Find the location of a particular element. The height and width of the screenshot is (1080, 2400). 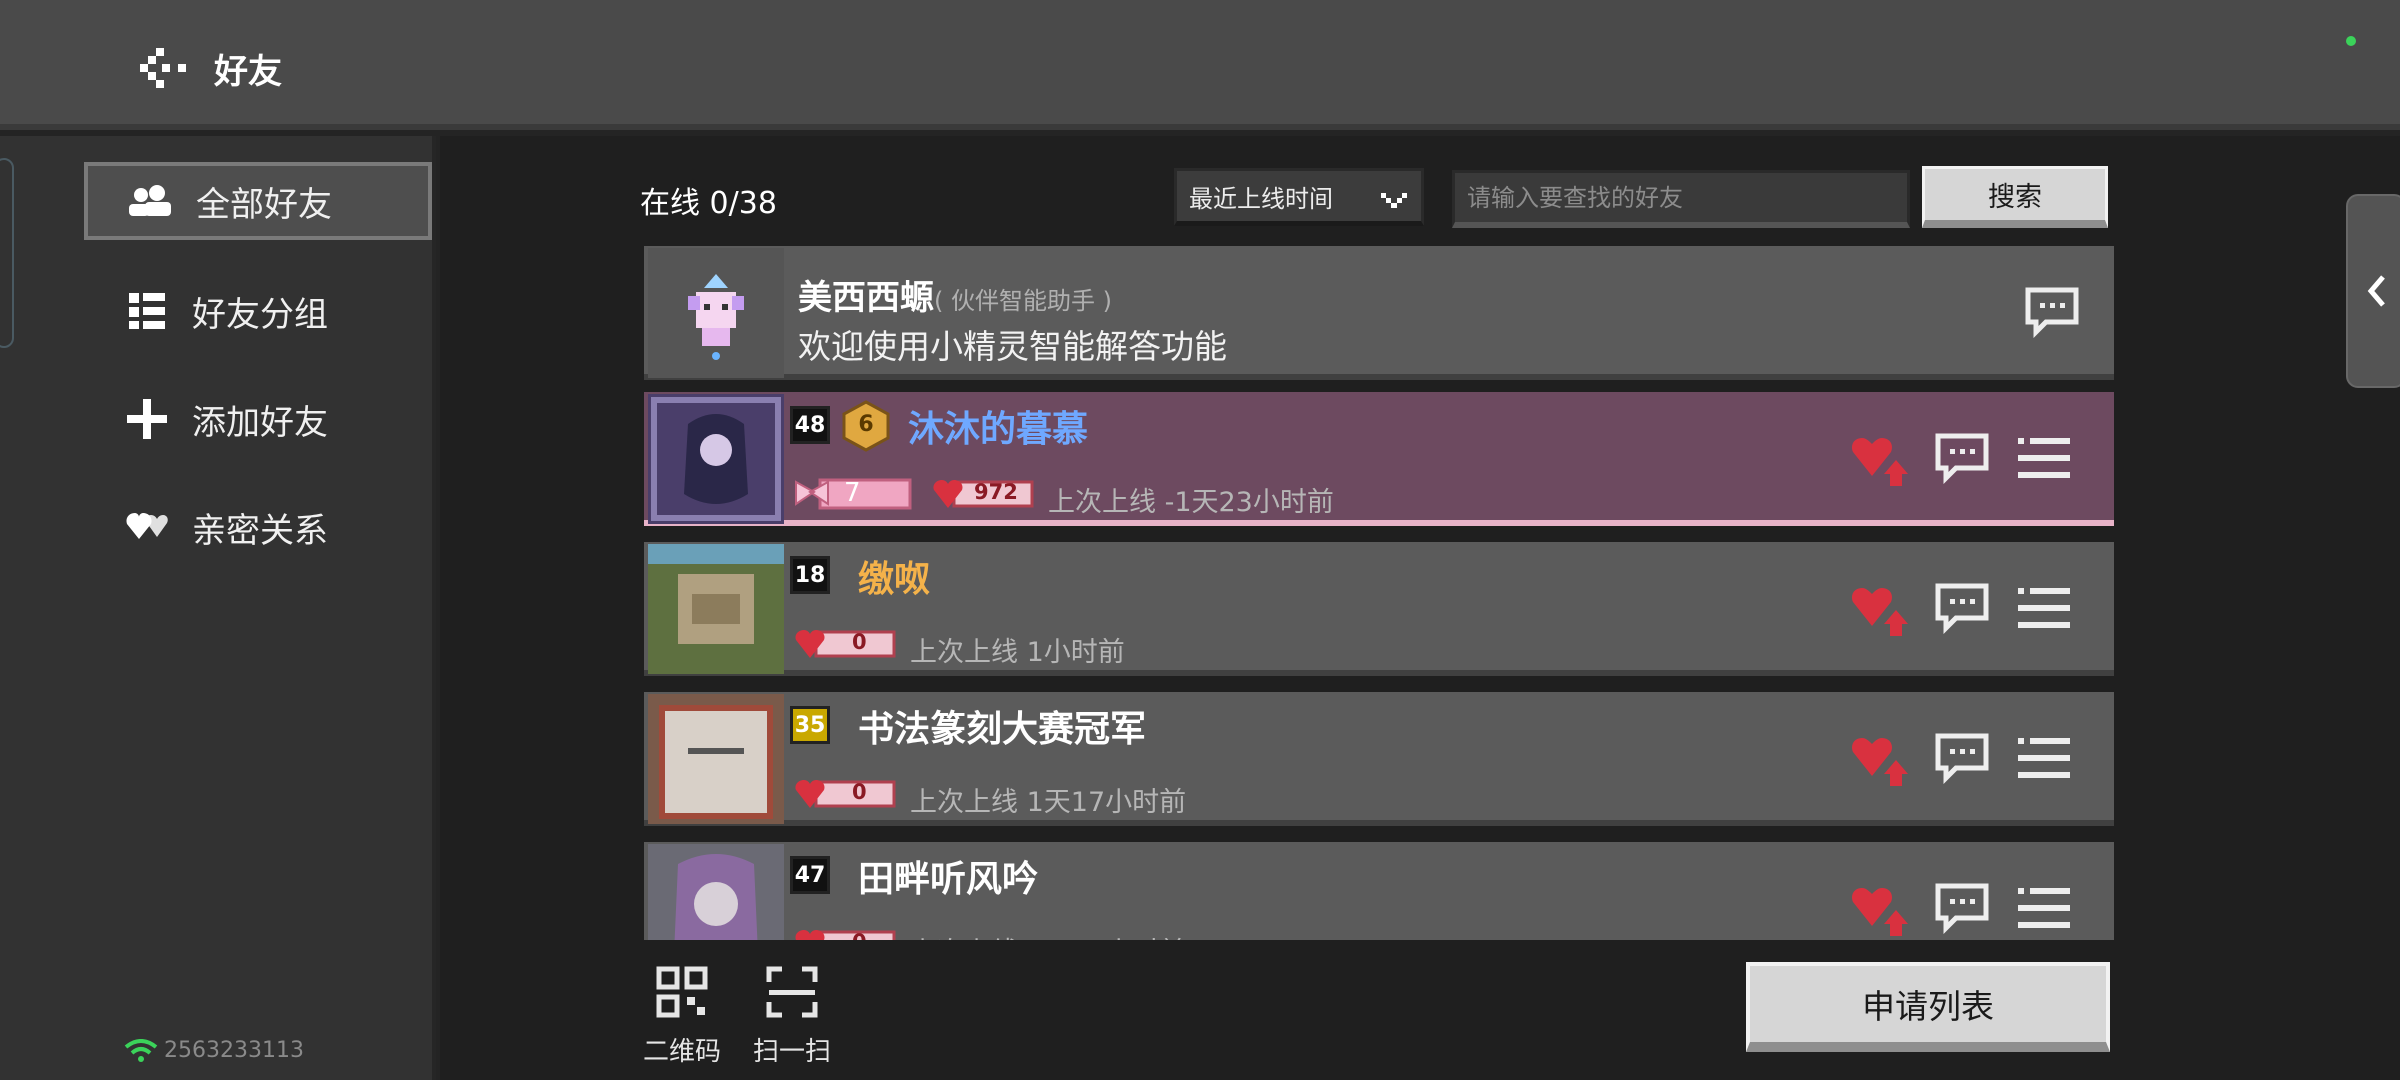

apply-list-button: 申请列表 is located at coordinates (1928, 1007).